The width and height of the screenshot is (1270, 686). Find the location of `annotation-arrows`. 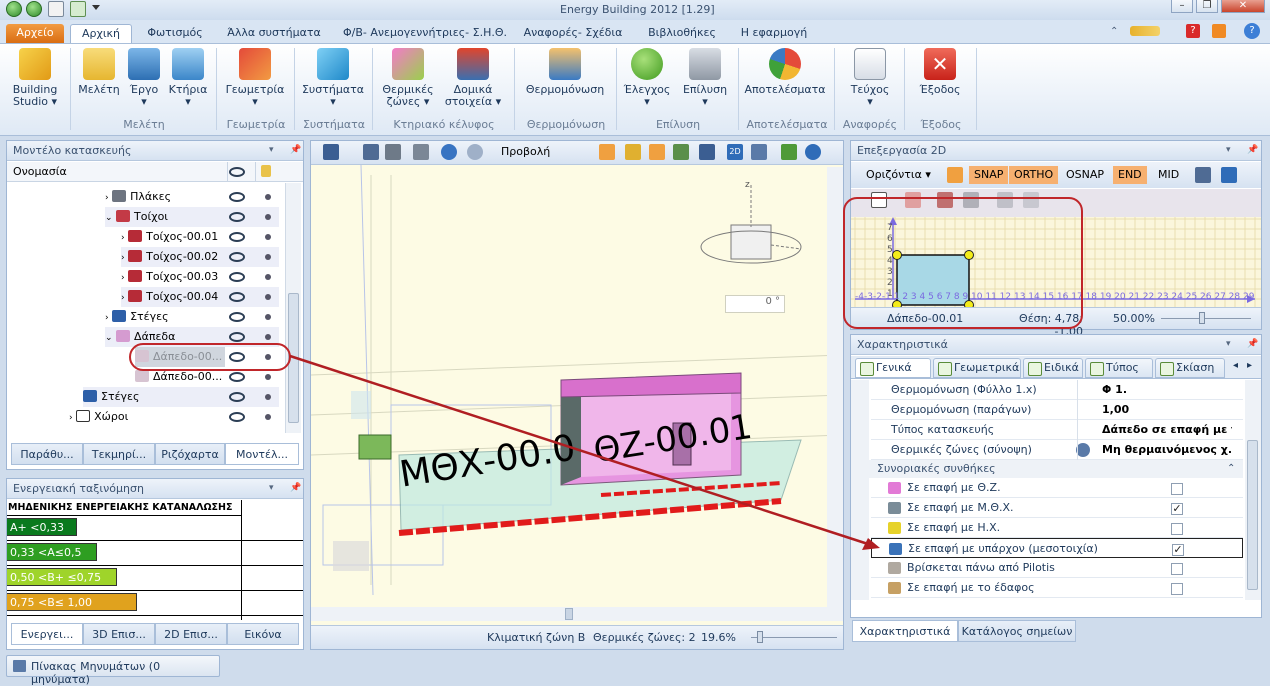

annotation-arrows is located at coordinates (584, 452).